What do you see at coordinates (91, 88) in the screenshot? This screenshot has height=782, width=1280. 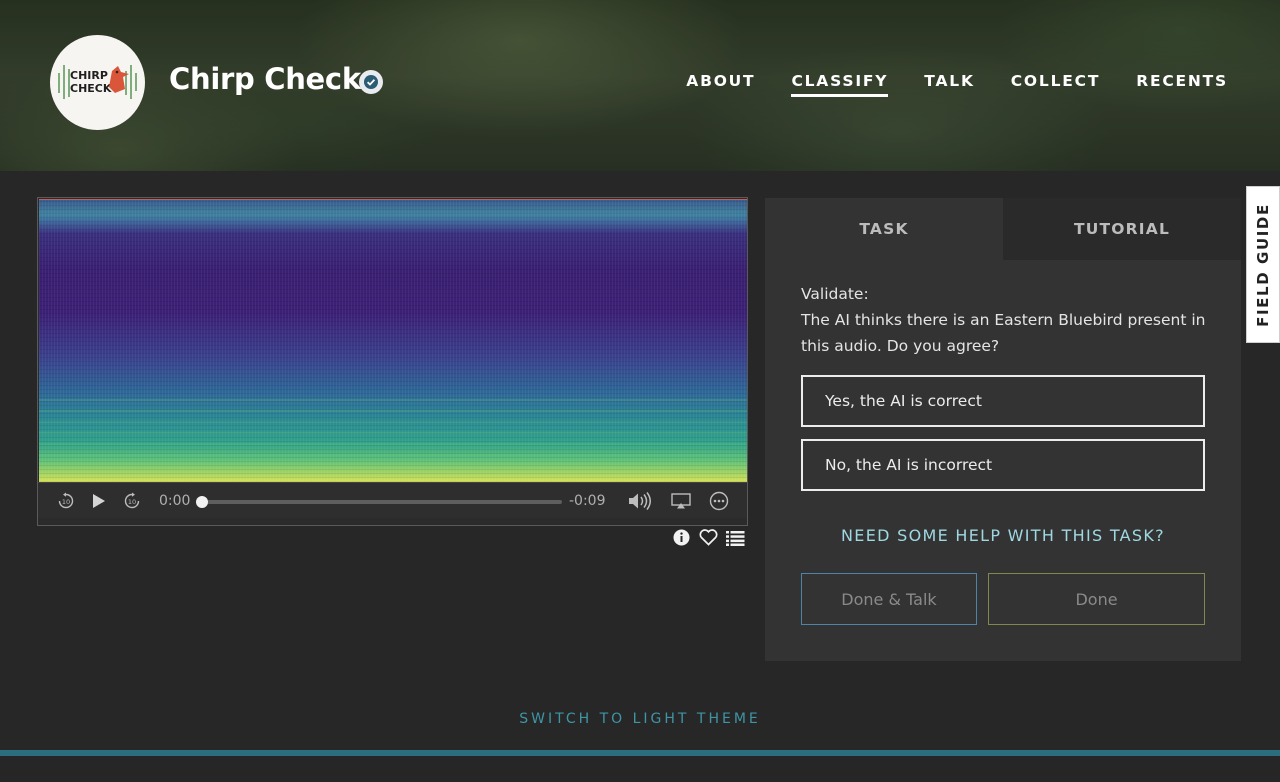 I see `svg-text: CHECK` at bounding box center [91, 88].